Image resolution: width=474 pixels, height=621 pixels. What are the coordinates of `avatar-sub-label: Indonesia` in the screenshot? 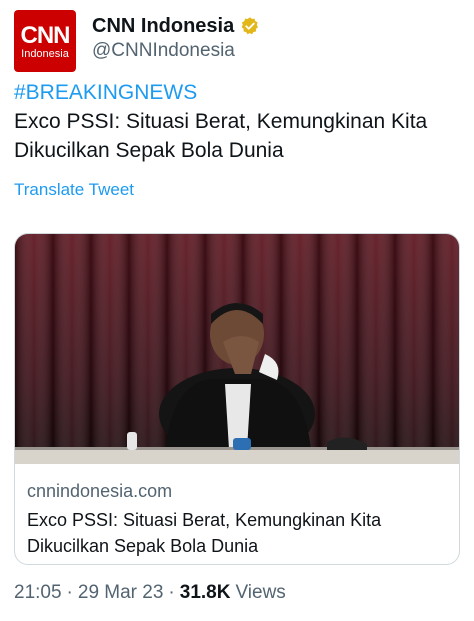 It's located at (45, 54).